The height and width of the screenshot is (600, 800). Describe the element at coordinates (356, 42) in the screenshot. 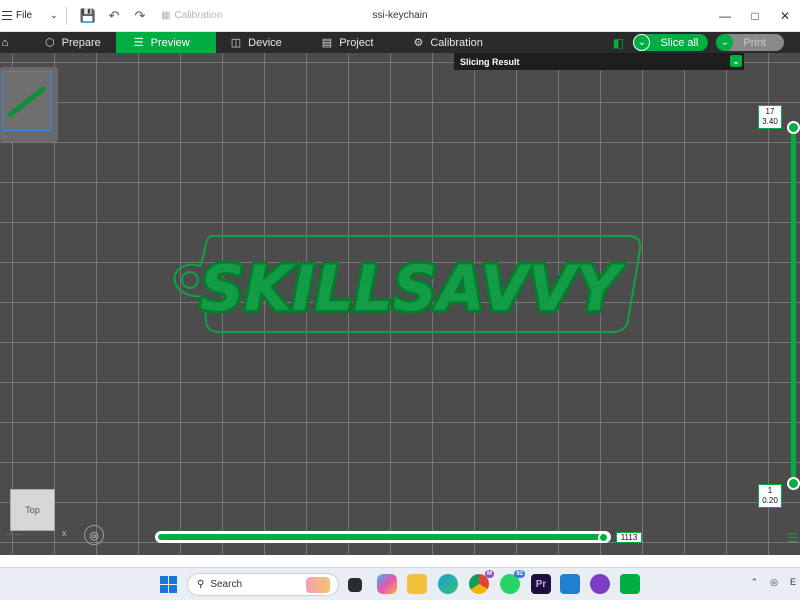

I see `tab-project-label: Project` at that location.